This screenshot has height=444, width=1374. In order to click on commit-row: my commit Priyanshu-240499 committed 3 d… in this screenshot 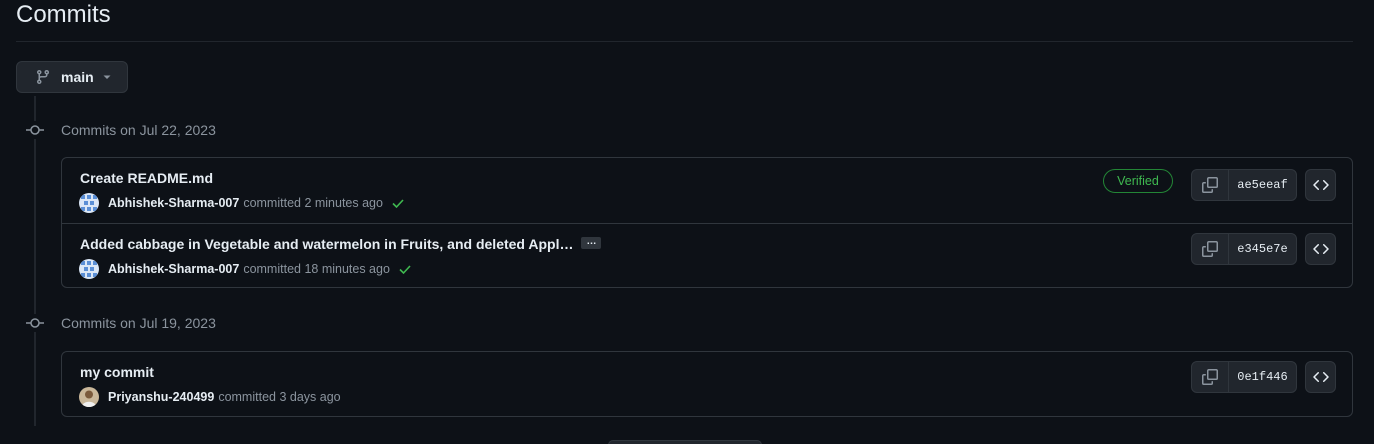, I will do `click(707, 384)`.